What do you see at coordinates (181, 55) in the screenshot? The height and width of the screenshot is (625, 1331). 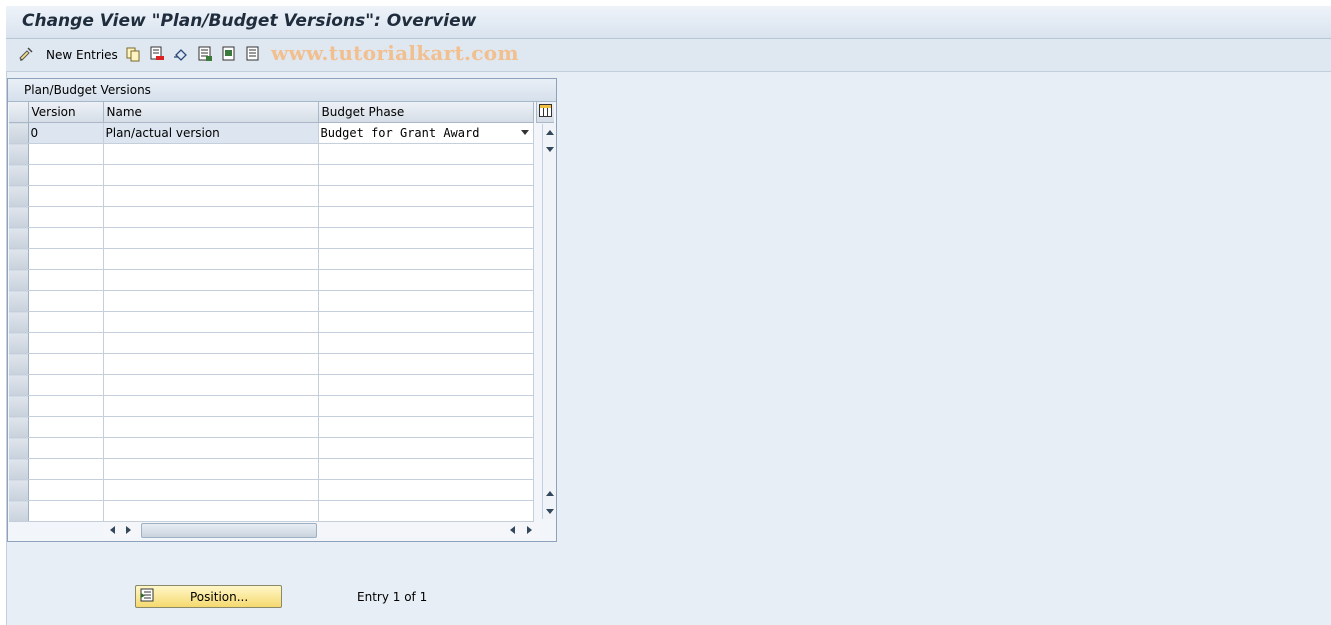 I see `undo-change-button` at bounding box center [181, 55].